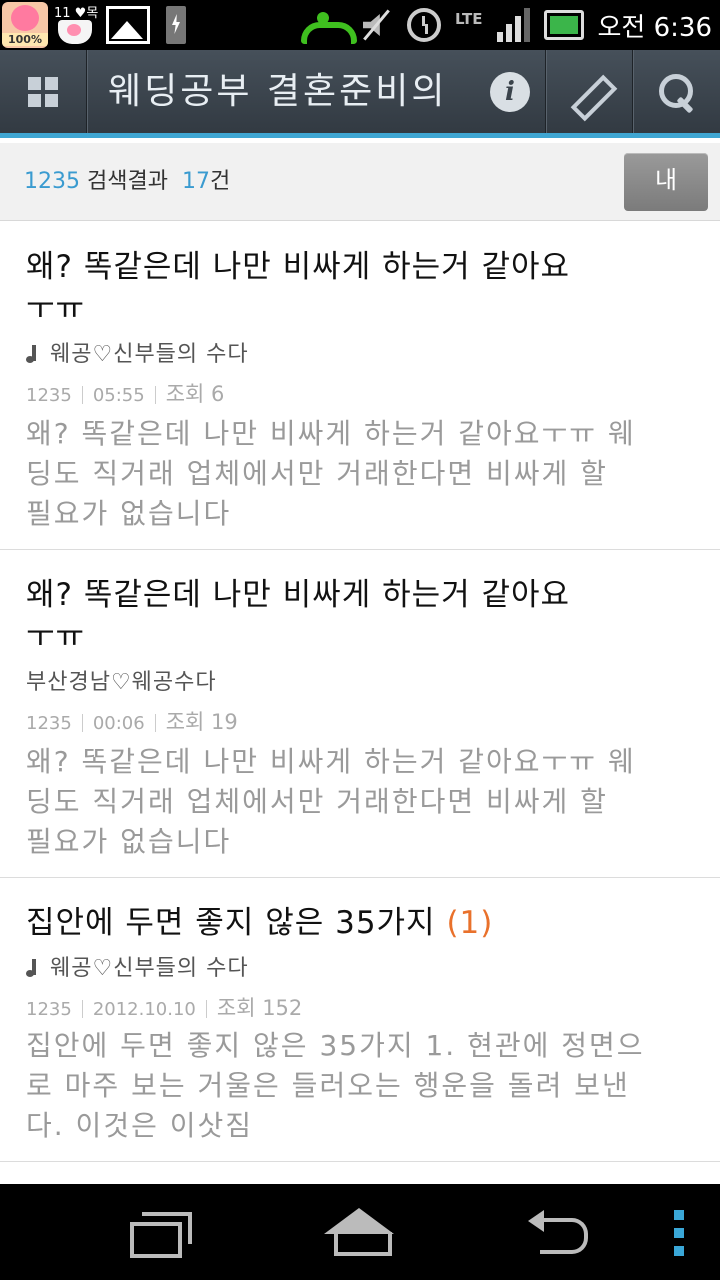  What do you see at coordinates (293, 91) in the screenshot?
I see `page-title: 웨딩공부 결혼준비의` at bounding box center [293, 91].